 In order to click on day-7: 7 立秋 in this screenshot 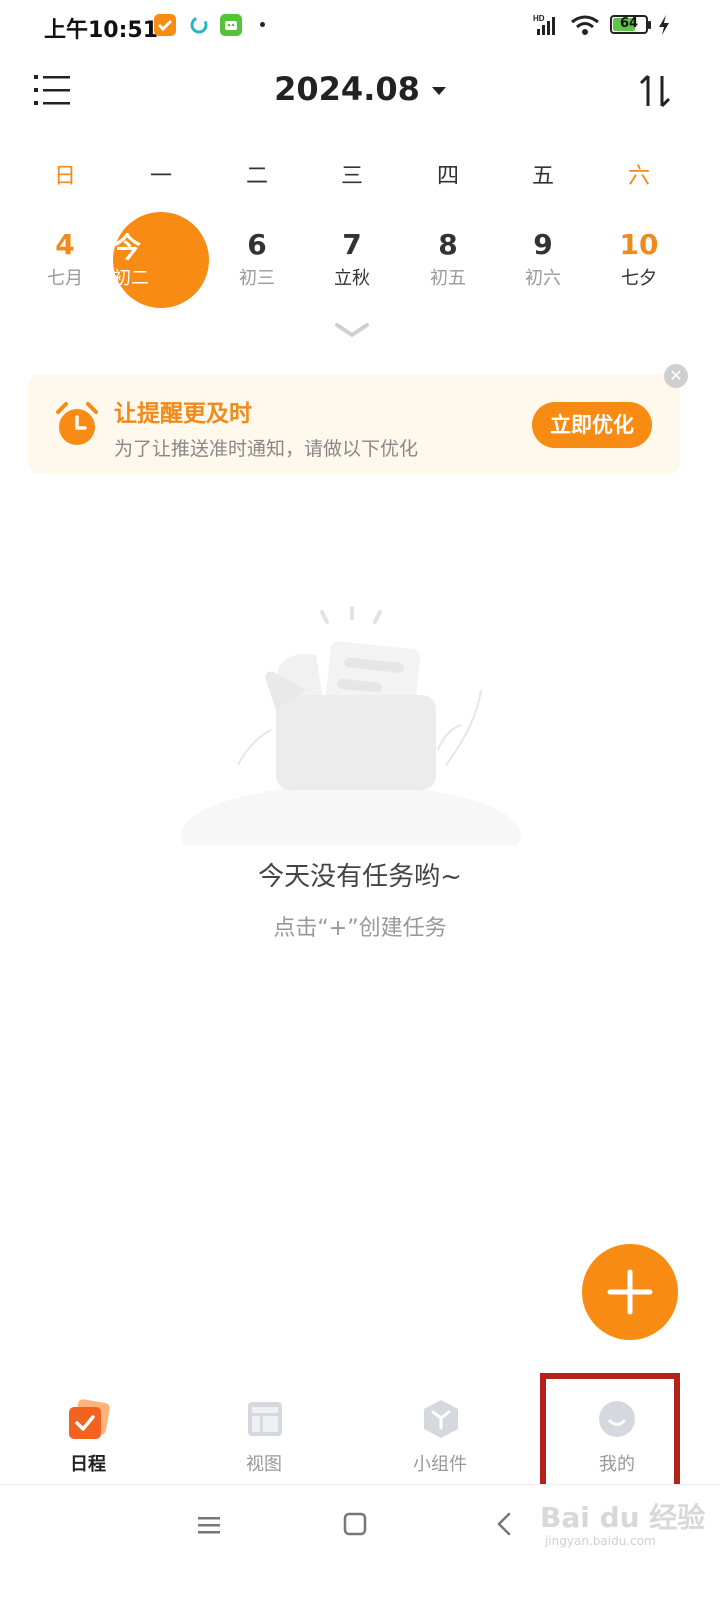, I will do `click(352, 258)`.